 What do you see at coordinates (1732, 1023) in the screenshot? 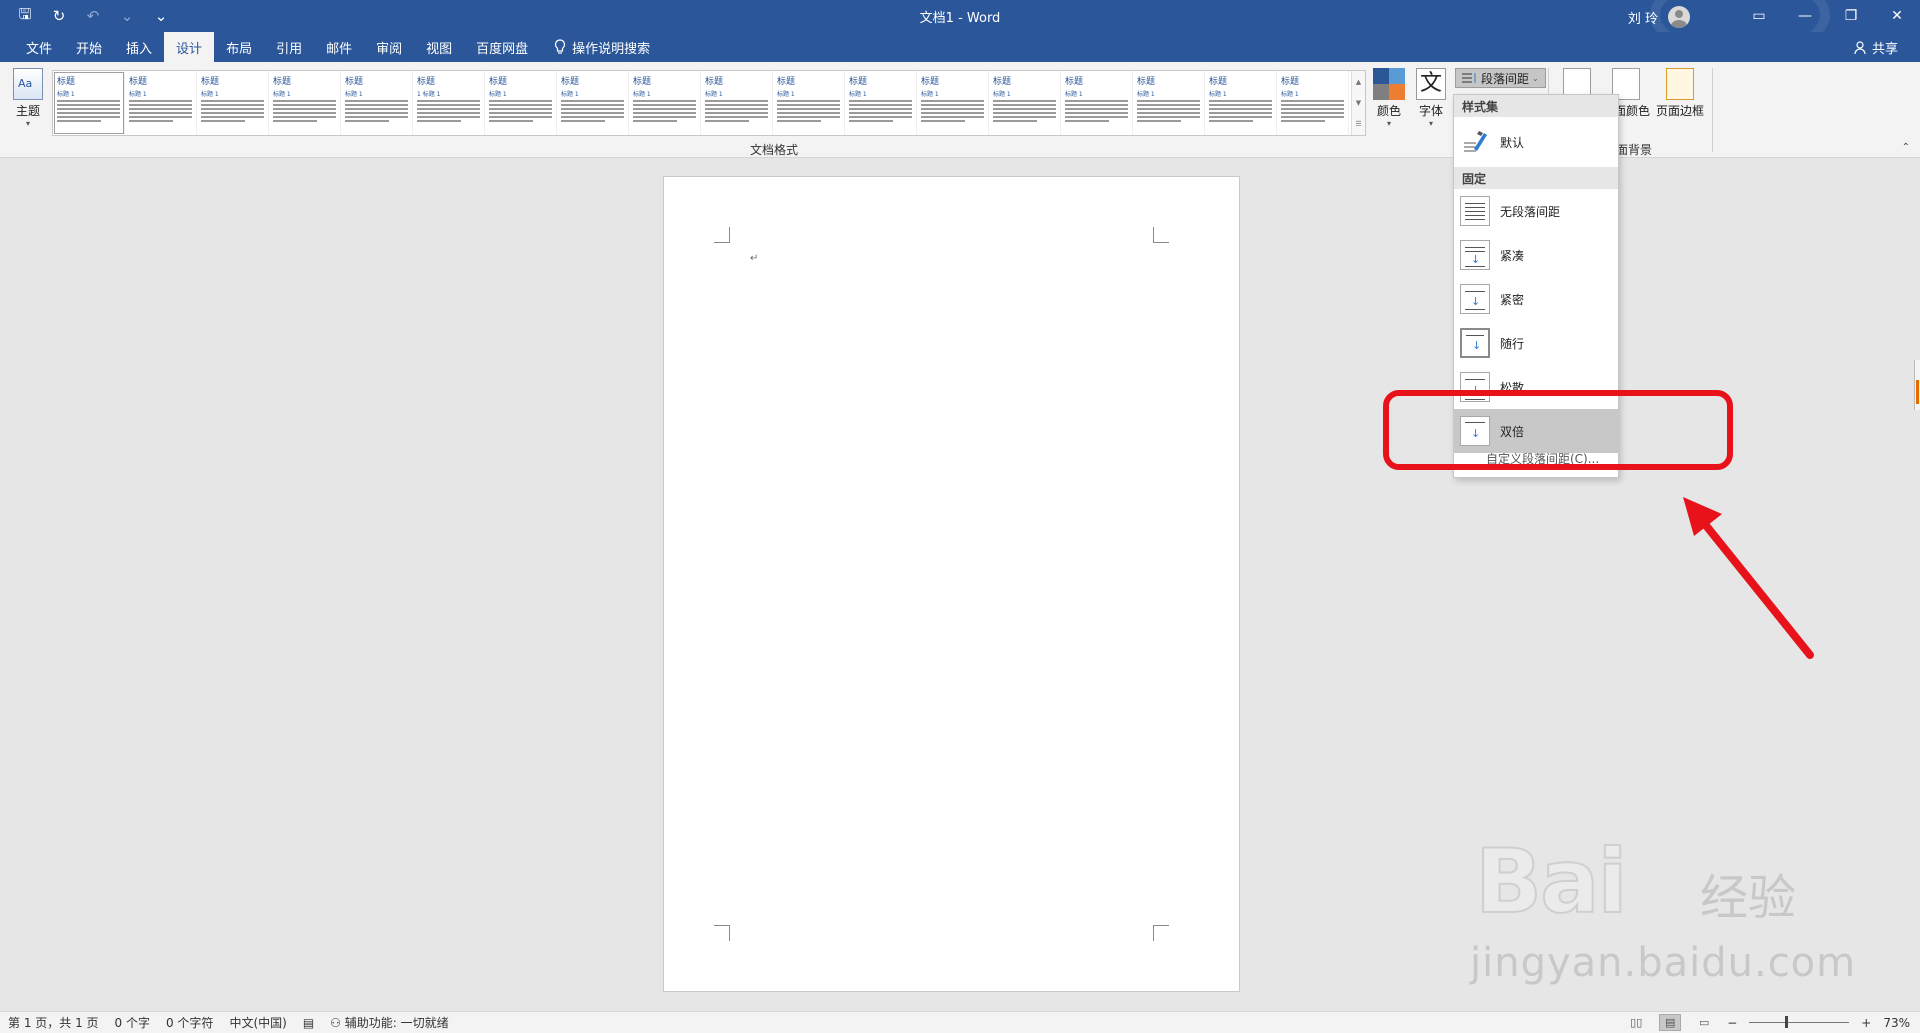
I see `zoom-out-button: −` at bounding box center [1732, 1023].